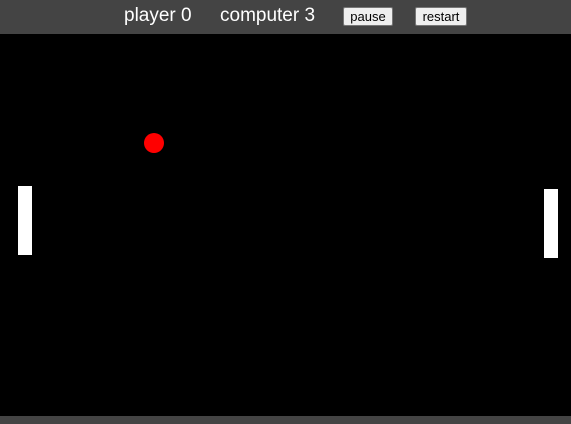  I want to click on top-bar: player 0 computer 3 pause restart, so click(285, 17).